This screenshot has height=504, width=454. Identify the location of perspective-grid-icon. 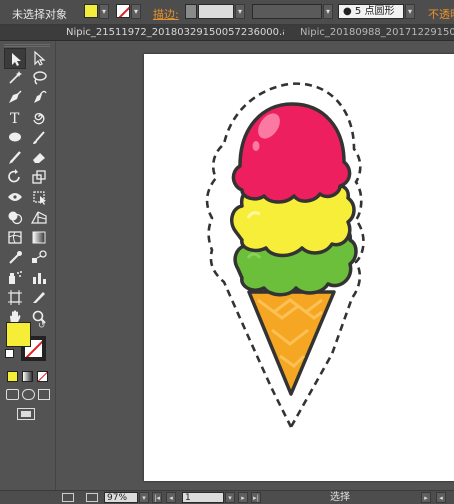
(39, 217).